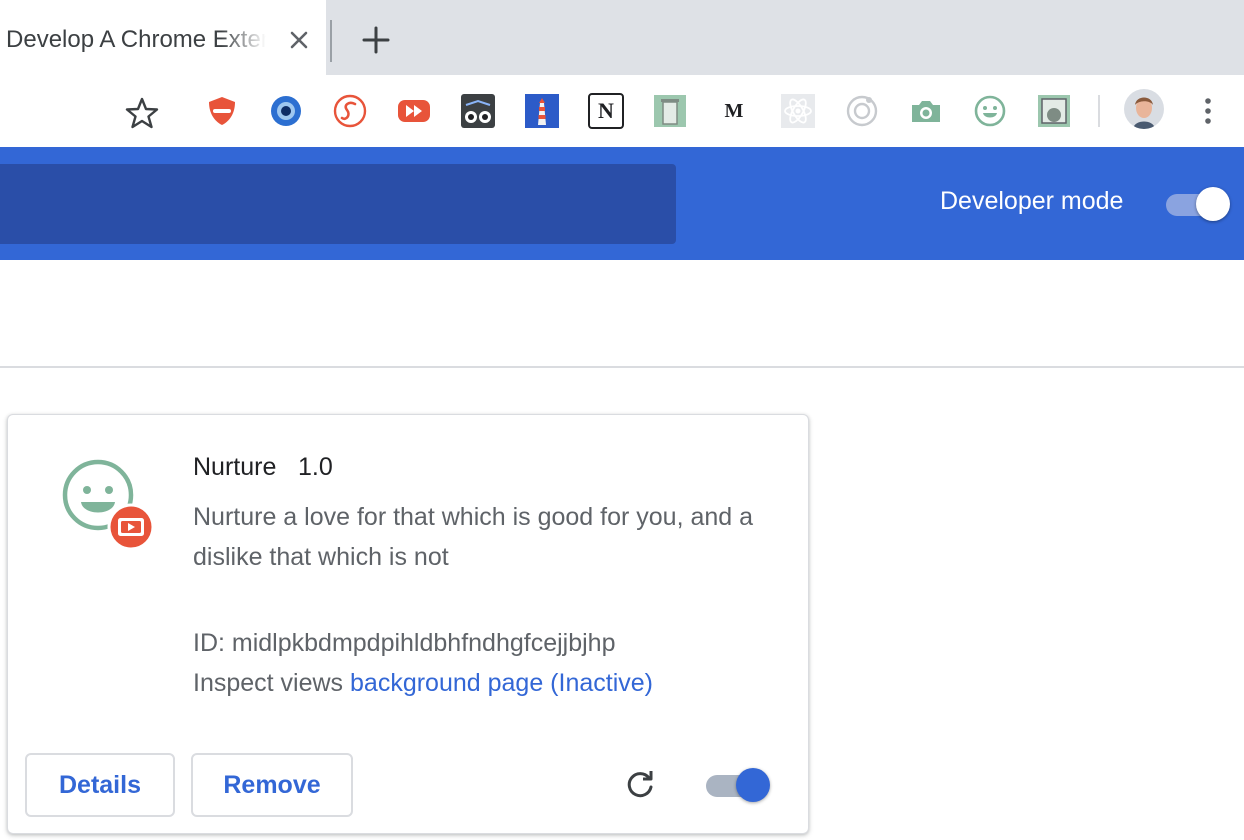  What do you see at coordinates (414, 111) in the screenshot?
I see `fast-forward-icon` at bounding box center [414, 111].